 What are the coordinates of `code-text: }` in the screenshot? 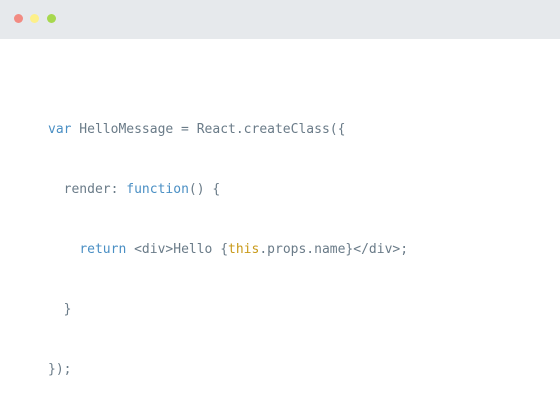 It's located at (60, 309).